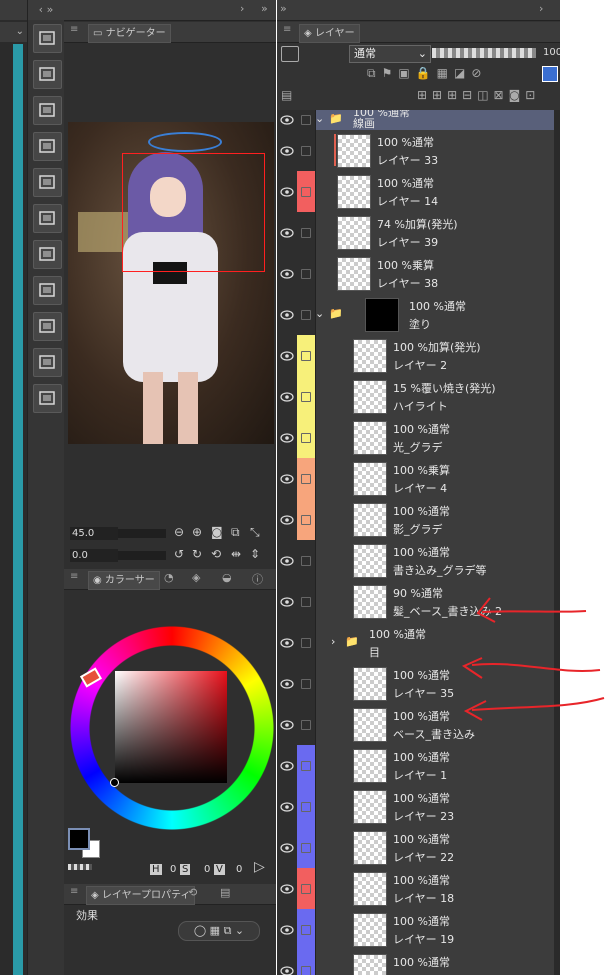  Describe the element at coordinates (426, 73) in the screenshot. I see `lock-icon: 🔒` at that location.